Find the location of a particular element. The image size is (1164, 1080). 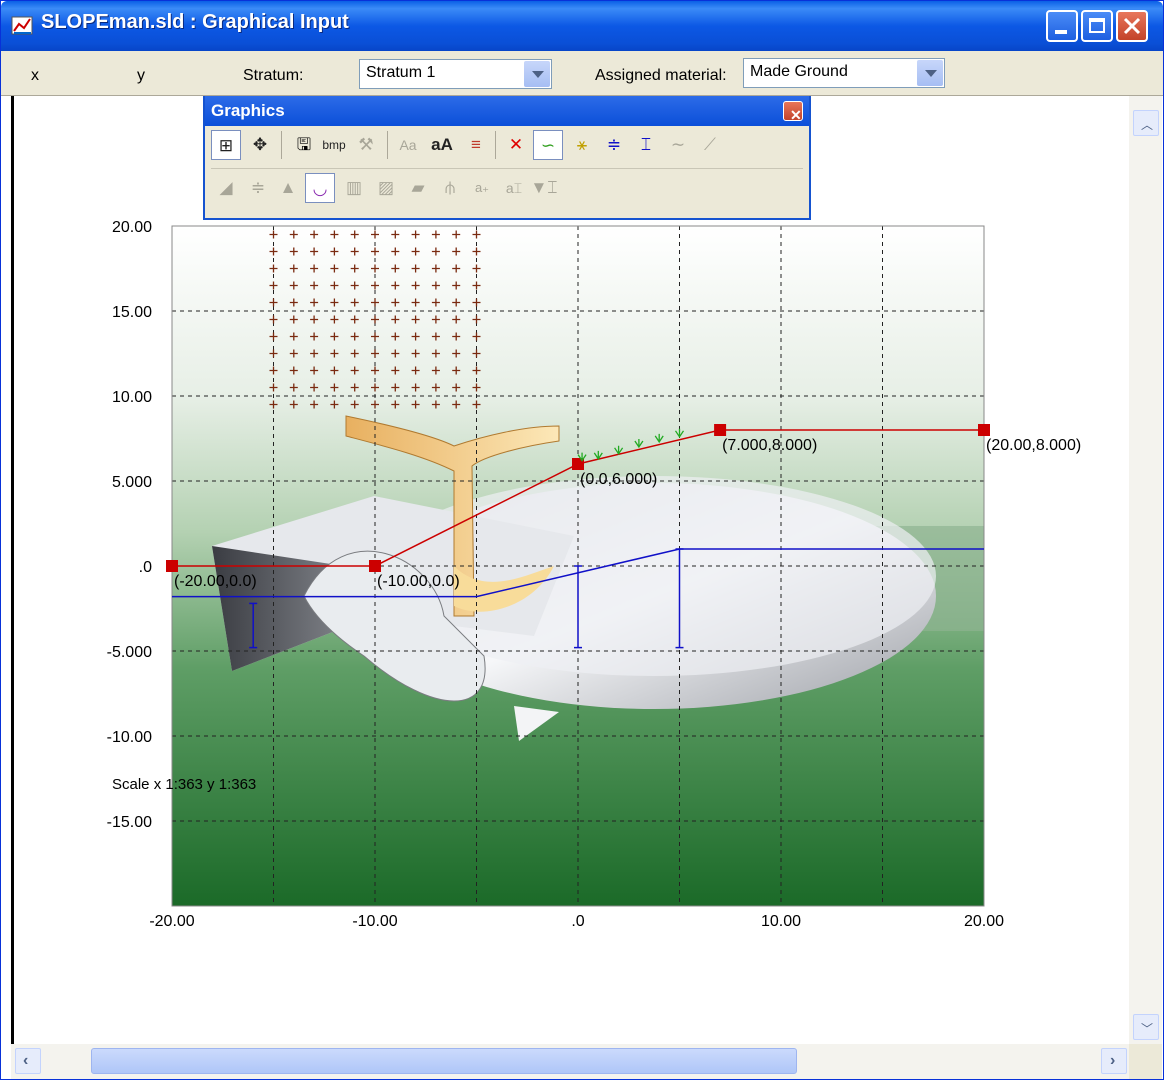

chevron-right-icon: › is located at coordinates (1113, 1060).